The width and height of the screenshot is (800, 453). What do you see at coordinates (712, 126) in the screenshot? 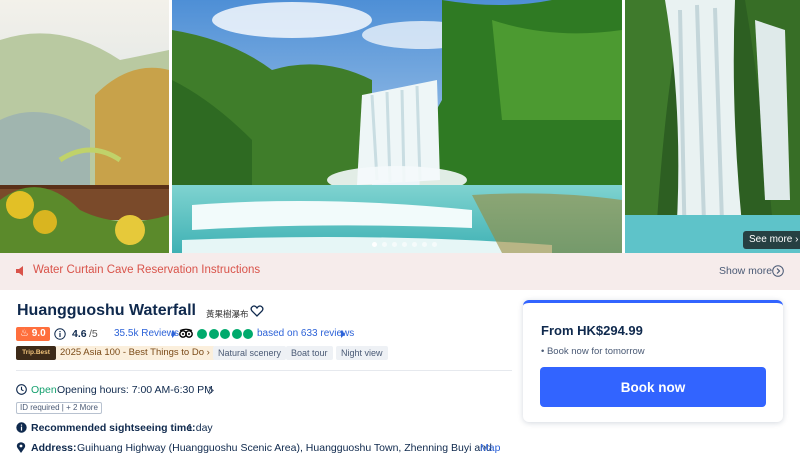
I see `gallery-photo-right` at bounding box center [712, 126].